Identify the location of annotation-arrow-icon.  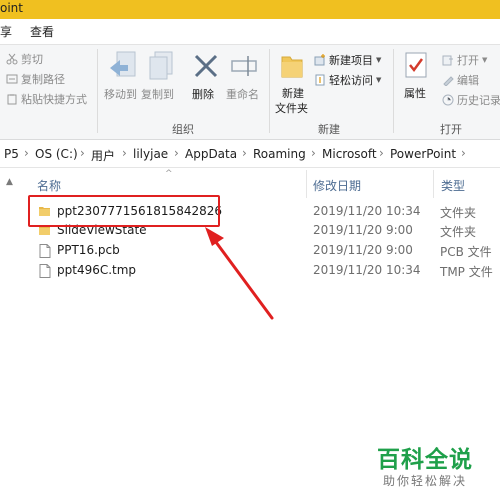
(239, 273).